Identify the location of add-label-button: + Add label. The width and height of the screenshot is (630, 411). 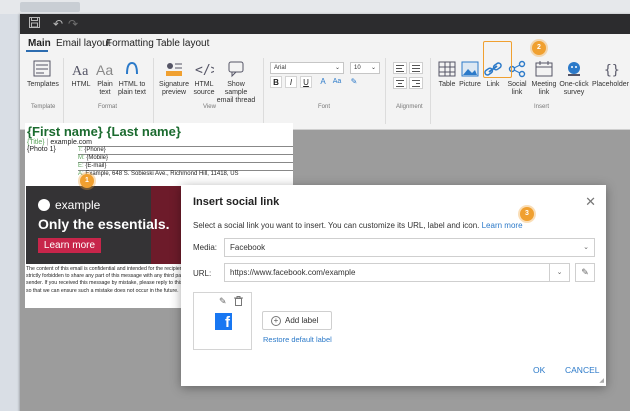
(297, 320).